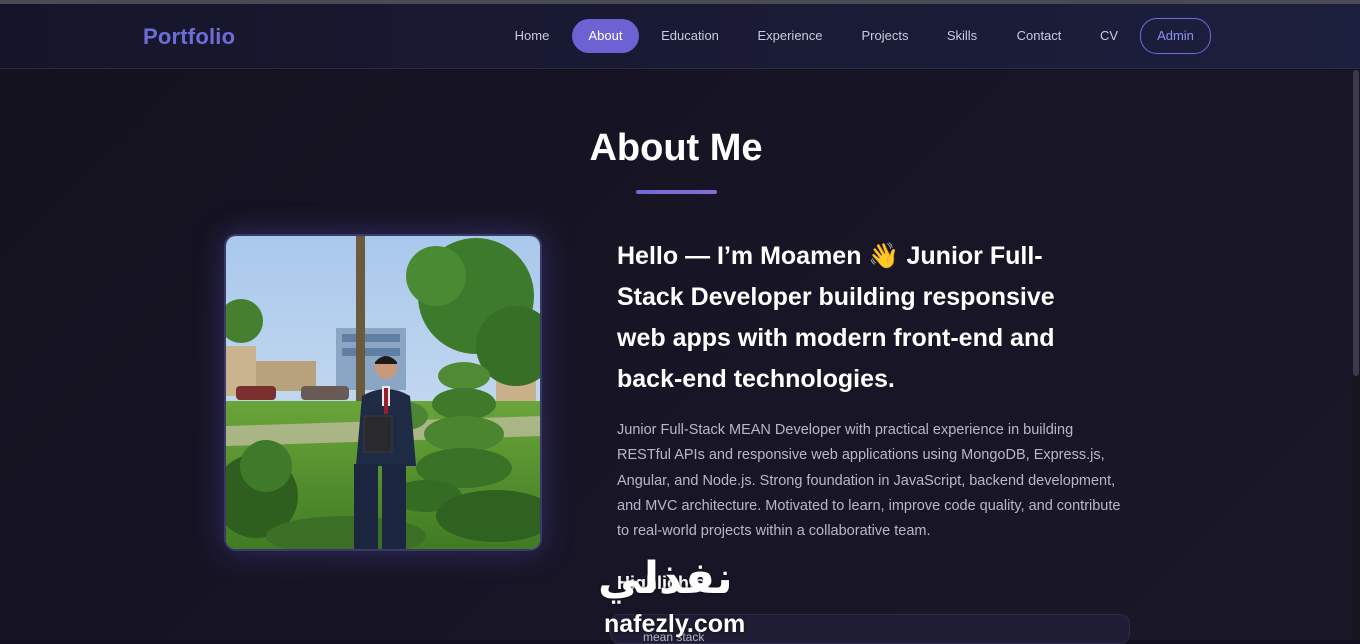 The width and height of the screenshot is (1360, 644). Describe the element at coordinates (790, 36) in the screenshot. I see `nav-experience: Experience` at that location.